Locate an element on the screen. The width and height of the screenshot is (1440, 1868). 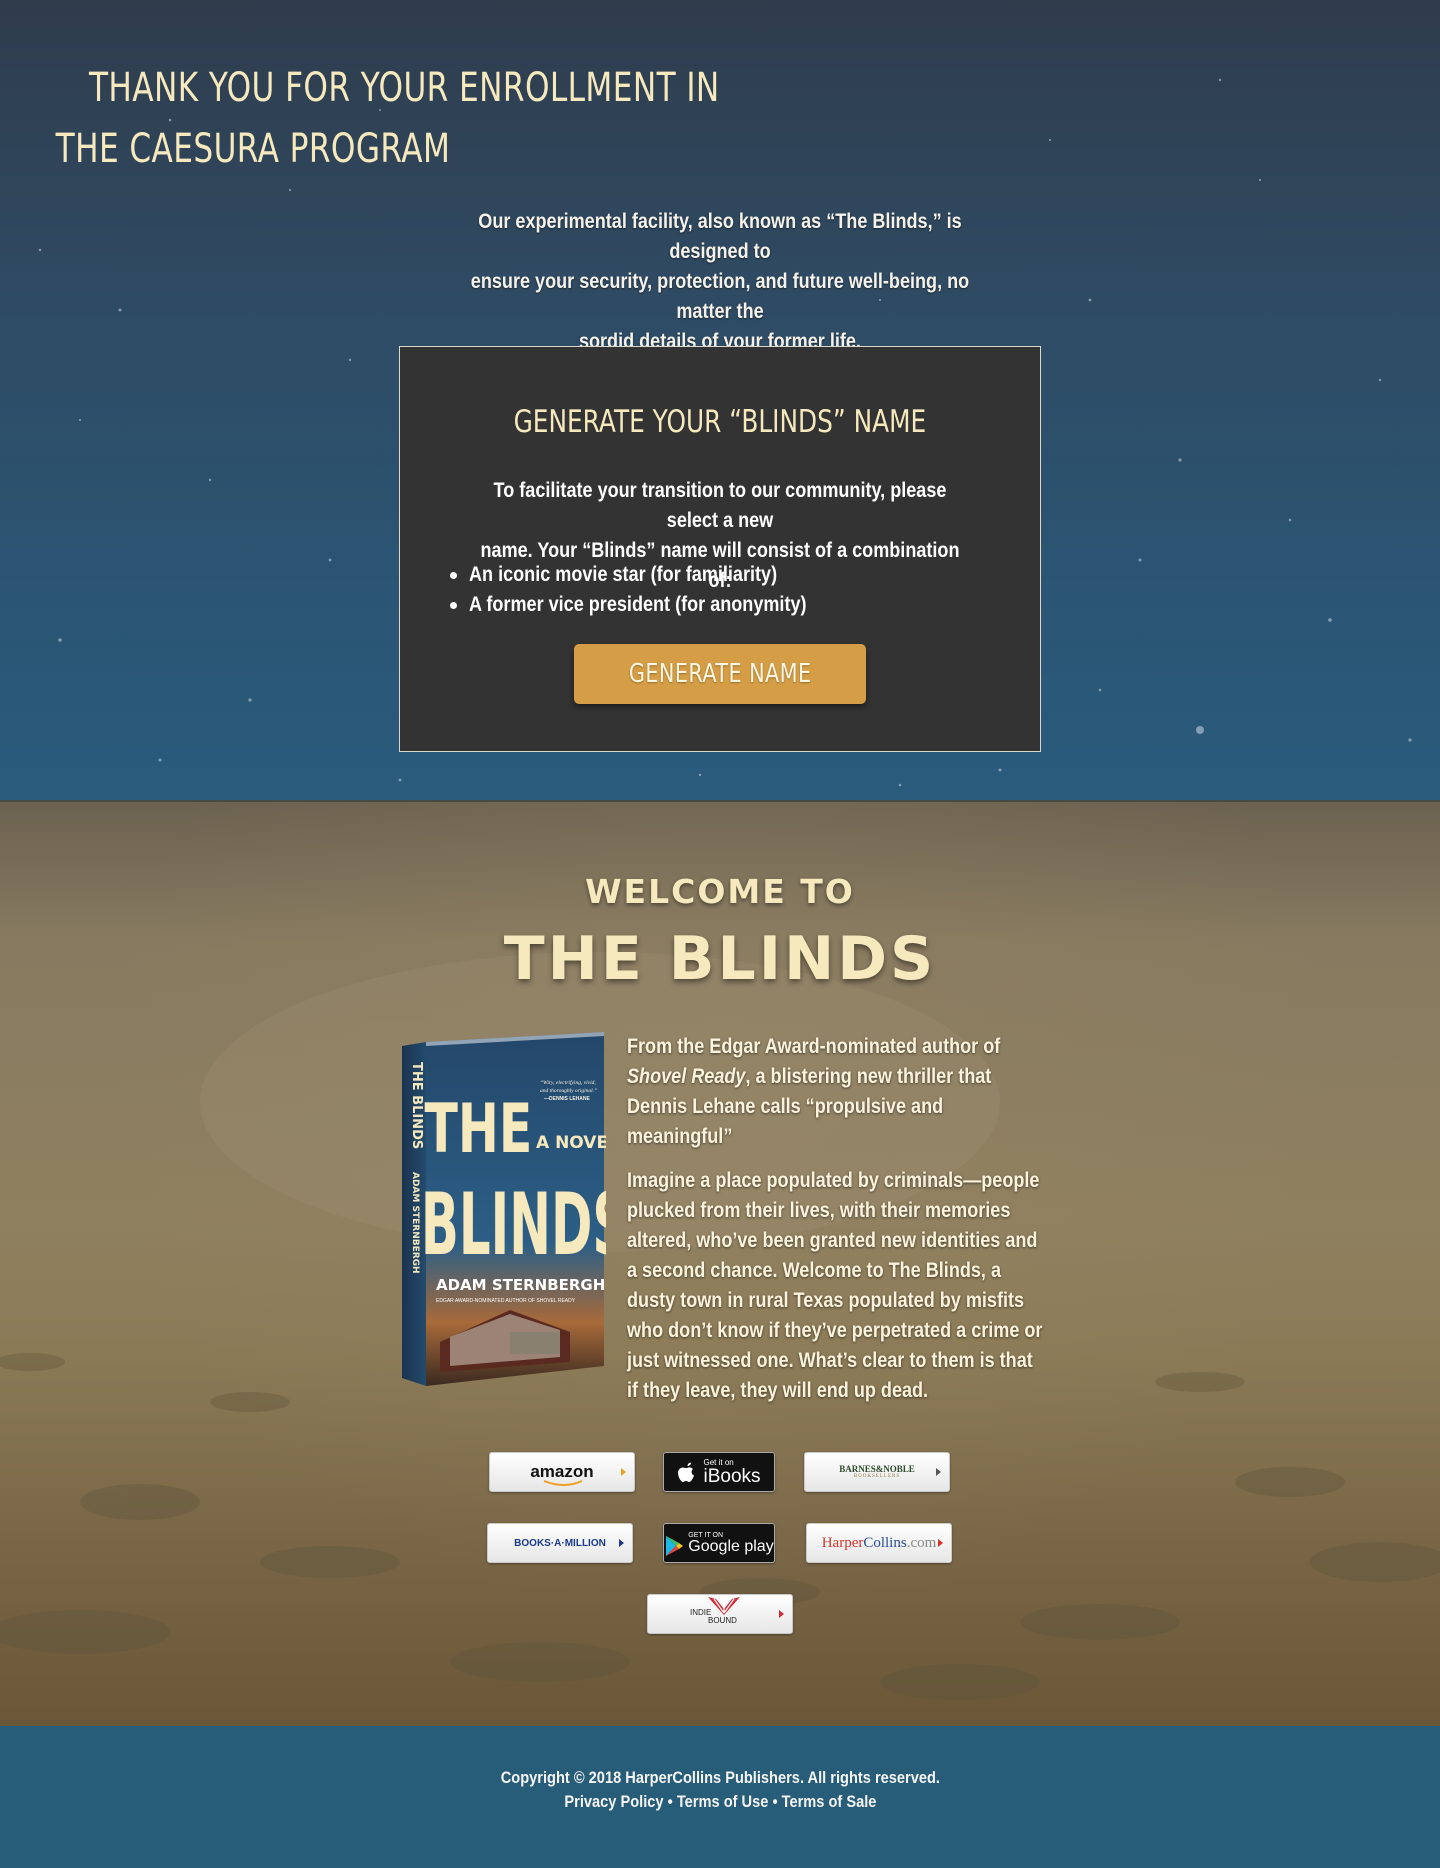
cover-title-blinds: BLINDS is located at coordinates (513, 1224).